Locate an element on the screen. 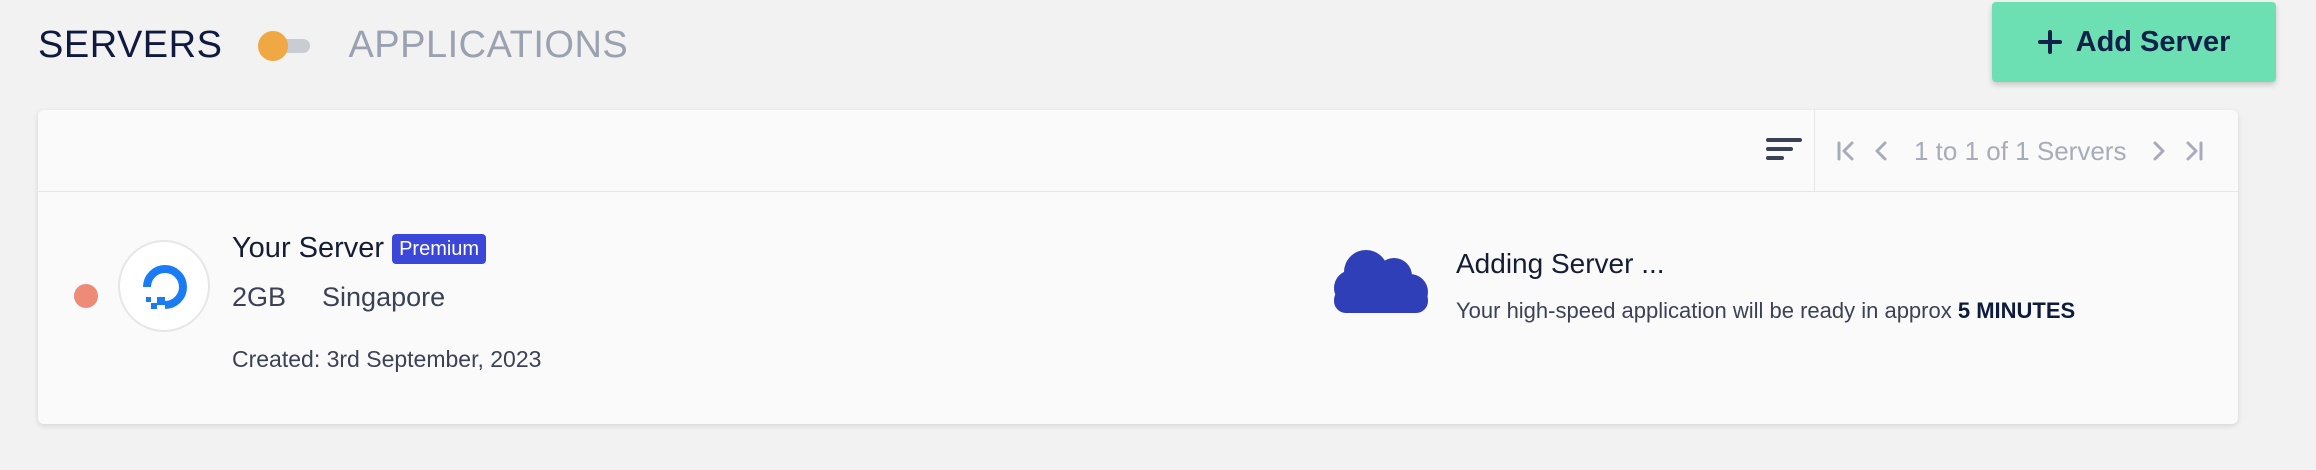 The image size is (2316, 470). toolbar-divider is located at coordinates (1814, 151).